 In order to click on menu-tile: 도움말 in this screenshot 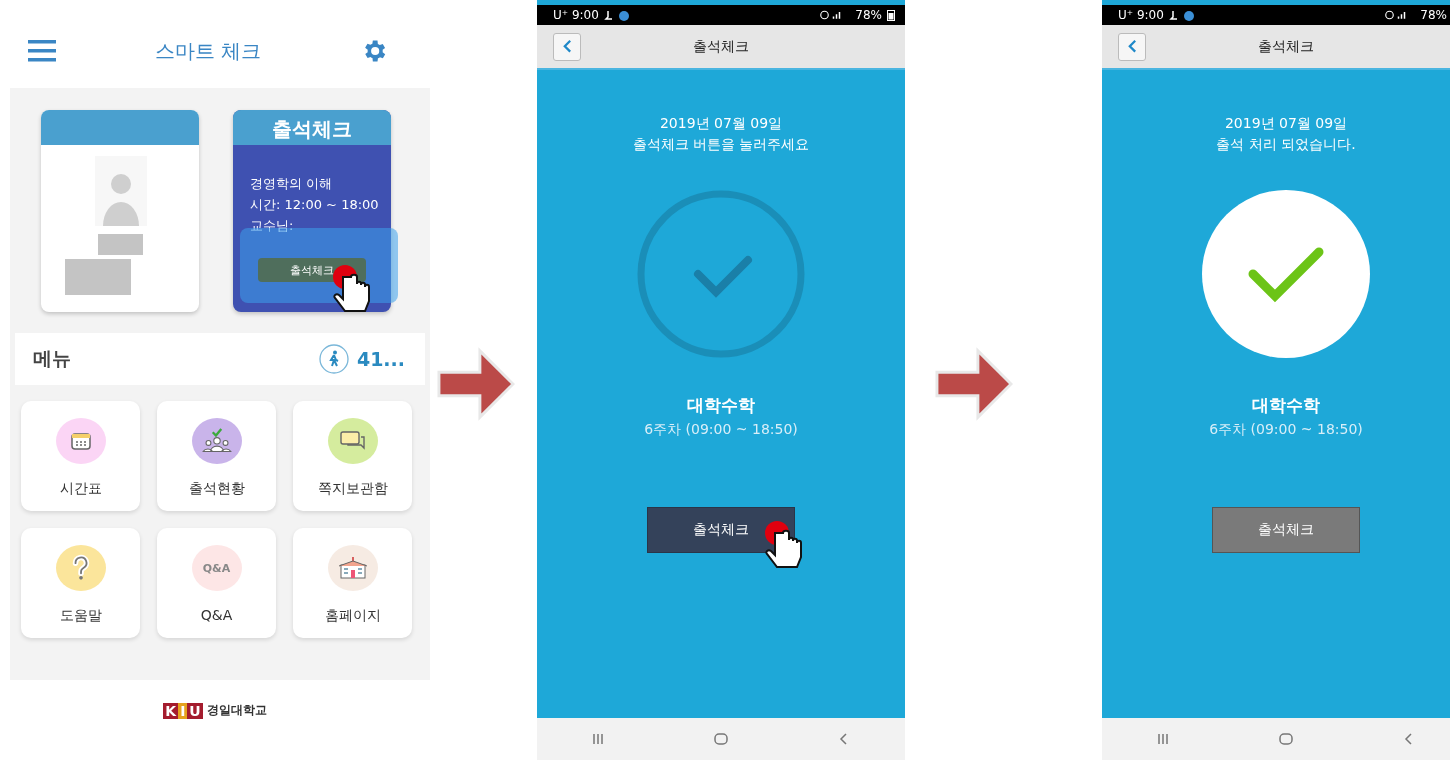, I will do `click(80, 583)`.